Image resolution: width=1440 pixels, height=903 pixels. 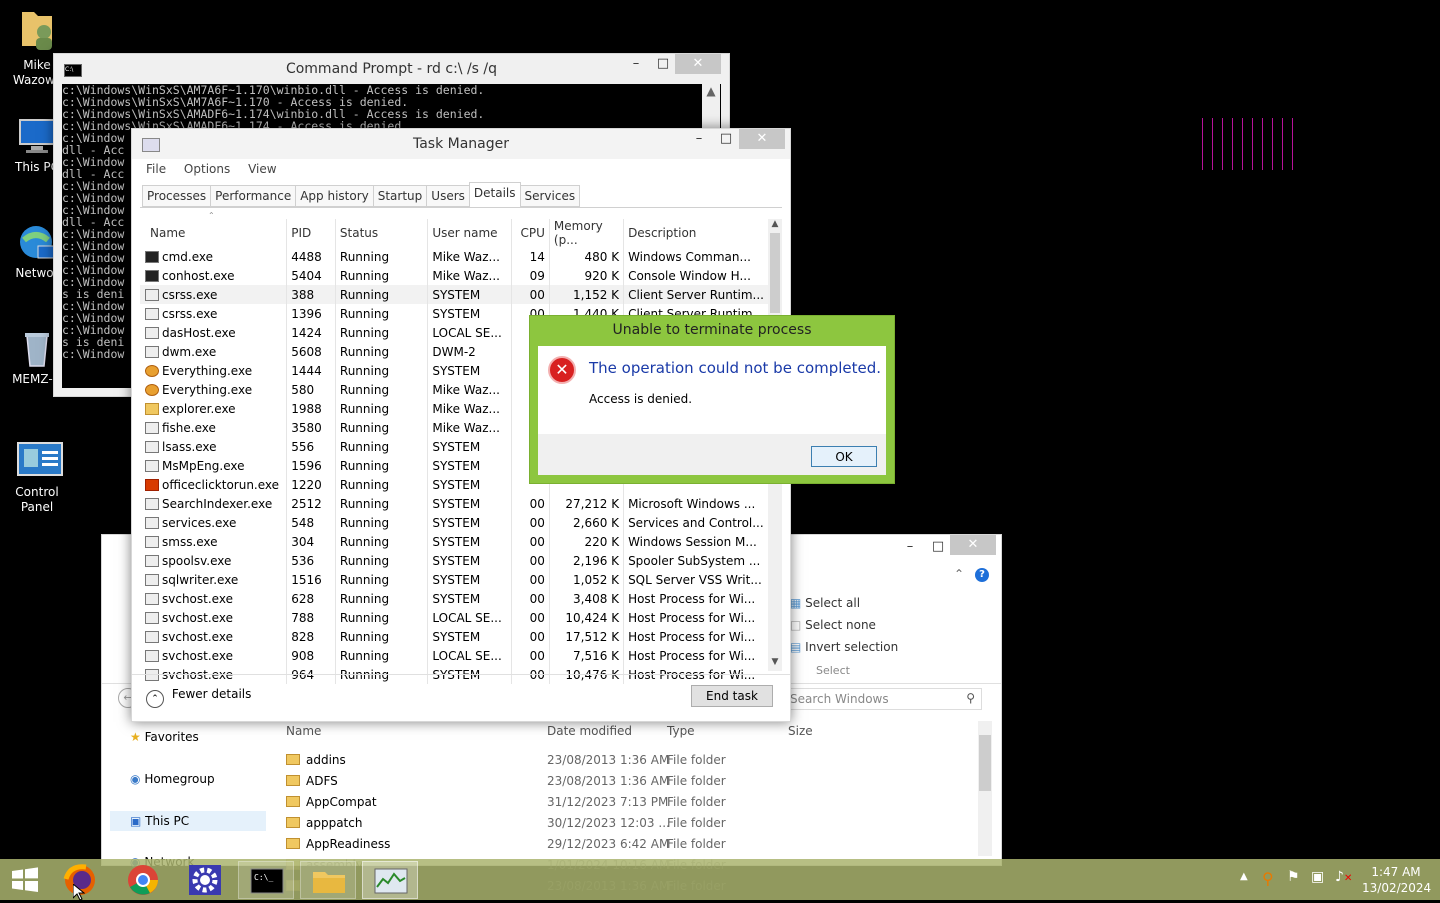 What do you see at coordinates (214, 427) in the screenshot?
I see `process-name-cell: fishe.exe` at bounding box center [214, 427].